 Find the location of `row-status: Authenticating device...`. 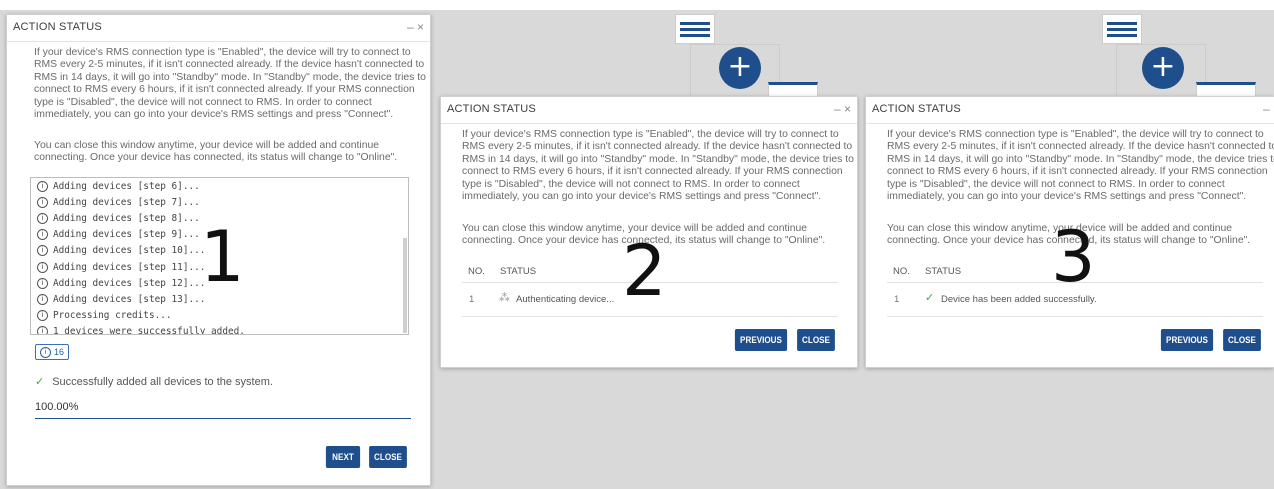

row-status: Authenticating device... is located at coordinates (565, 299).